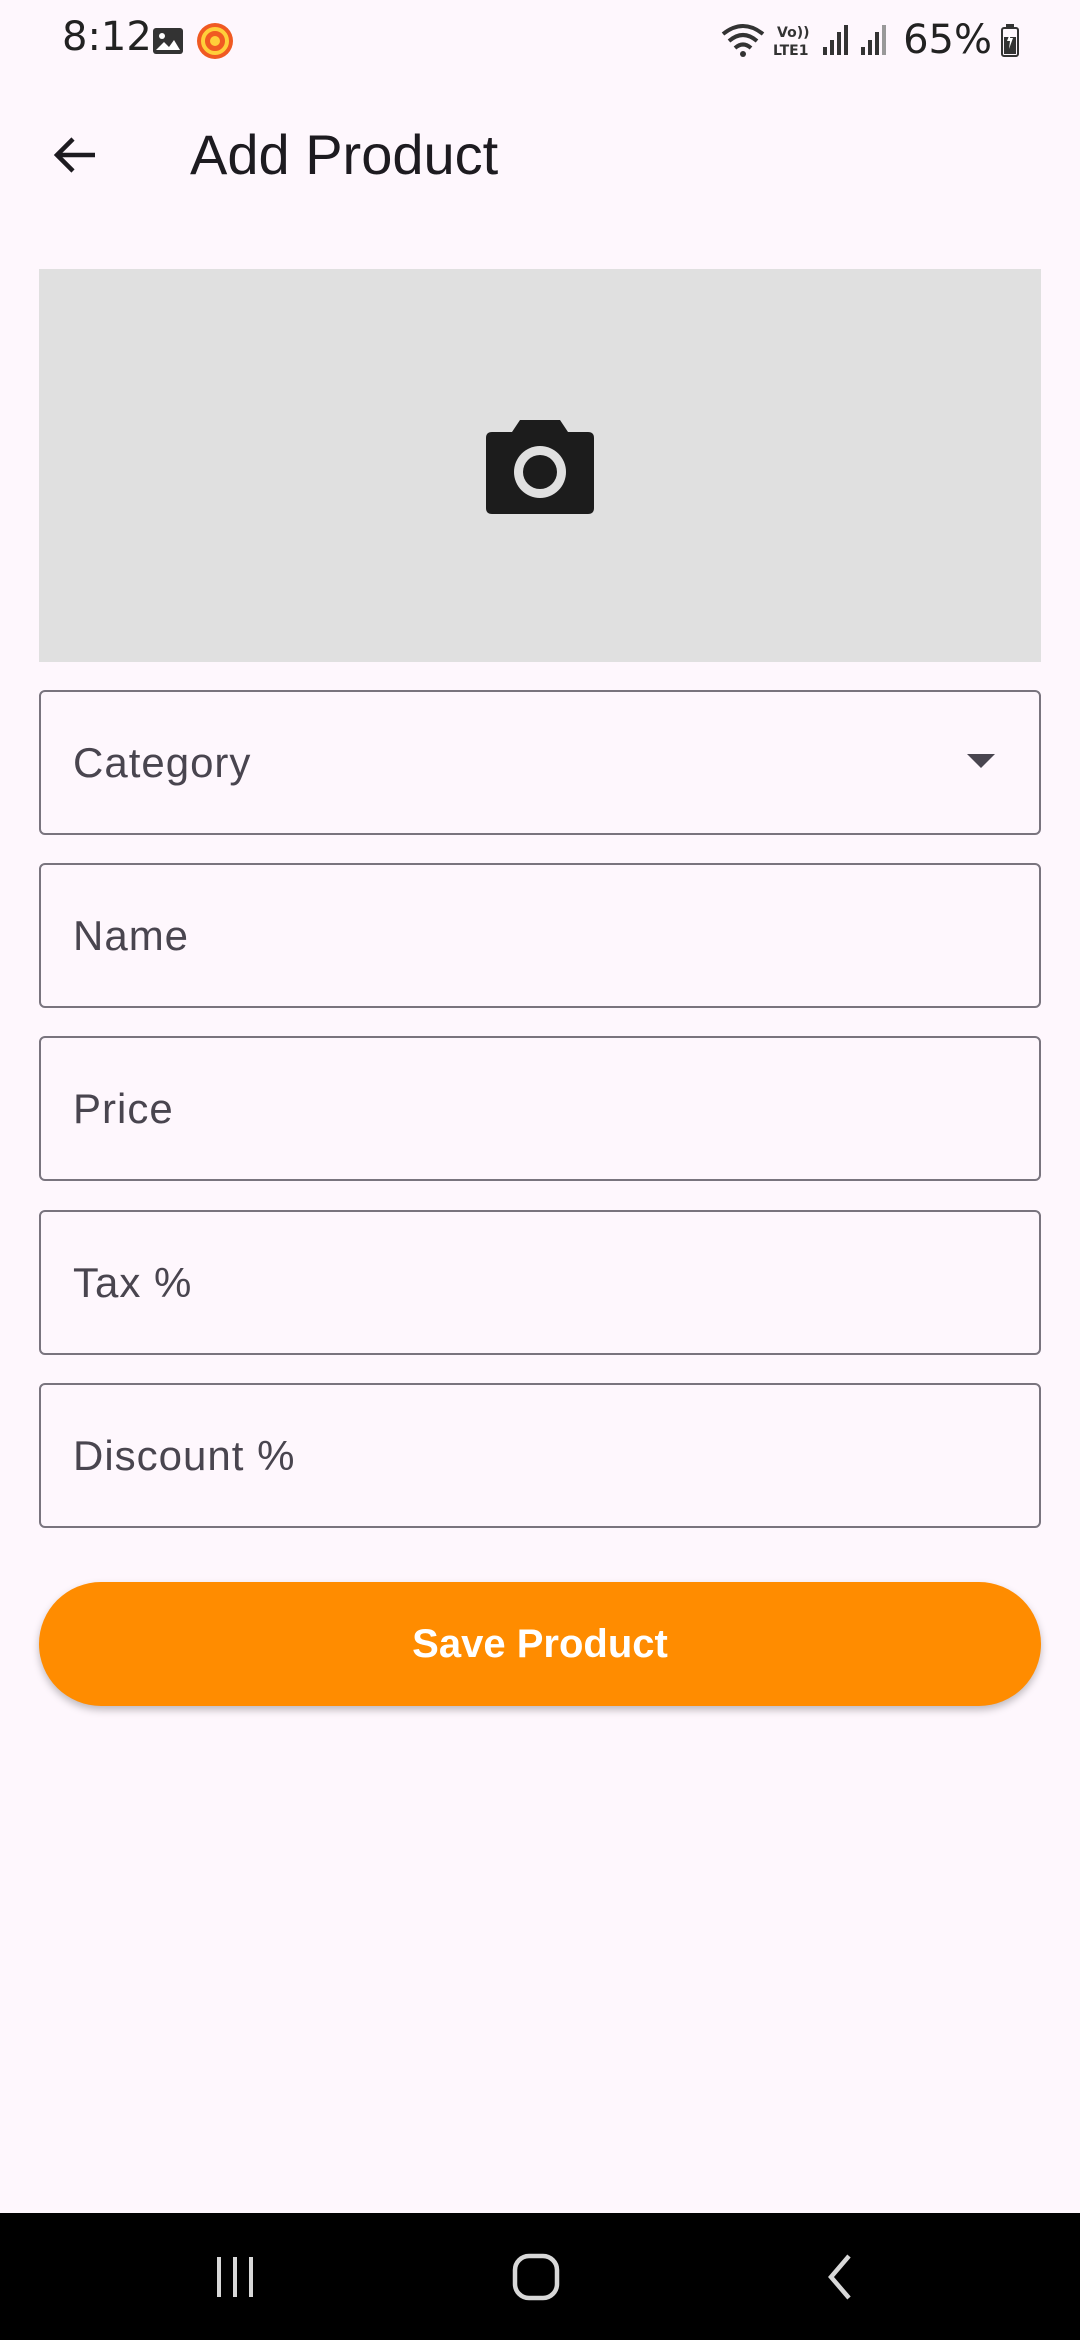 The width and height of the screenshot is (1080, 2340). I want to click on battery-icon, so click(1010, 40).